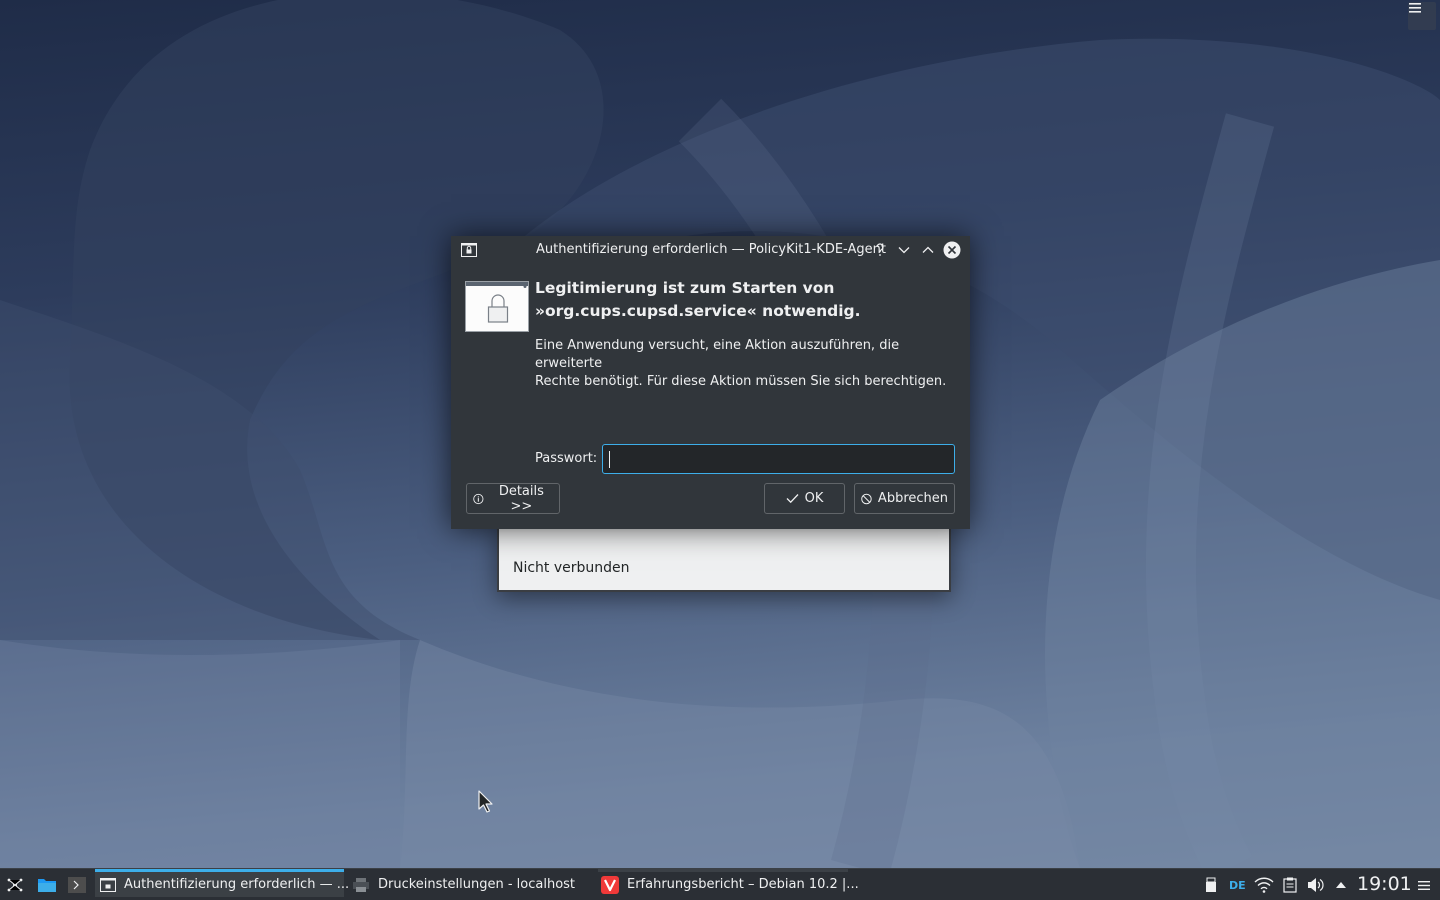 The image size is (1440, 900). I want to click on maximize-button, so click(928, 250).